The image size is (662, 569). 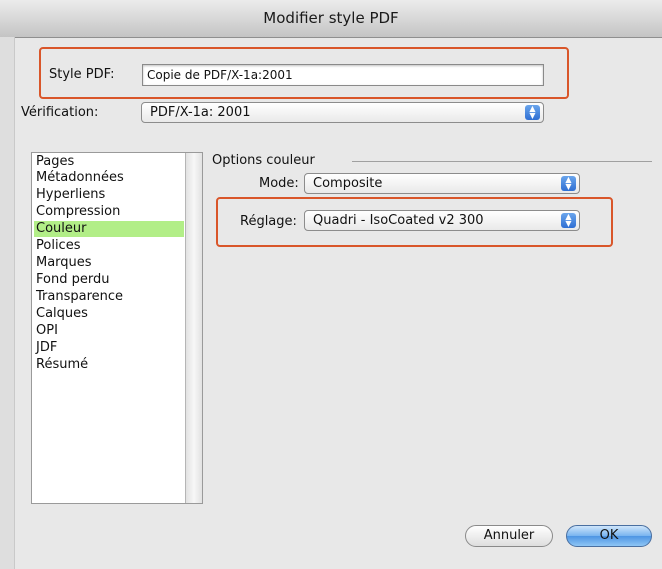 I want to click on list-item-opi: OPI, so click(x=109, y=331).